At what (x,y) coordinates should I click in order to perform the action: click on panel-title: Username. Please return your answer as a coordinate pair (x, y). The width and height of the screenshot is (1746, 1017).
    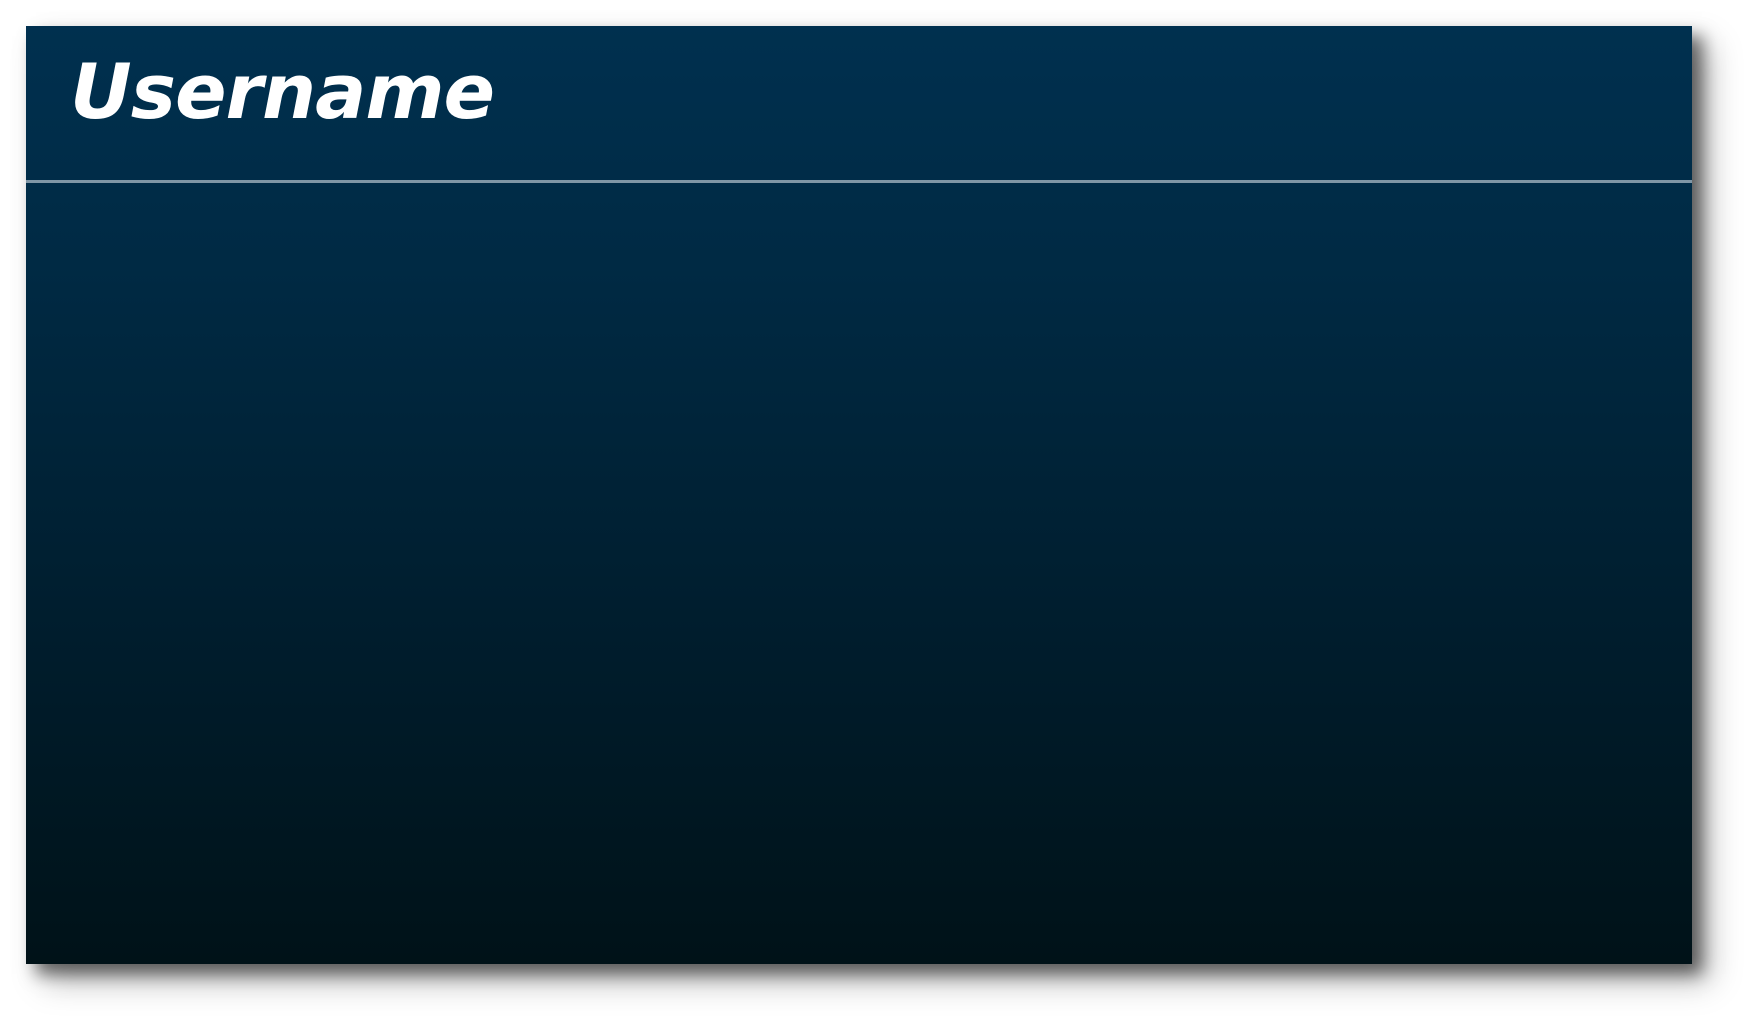
    Looking at the image, I should click on (282, 91).